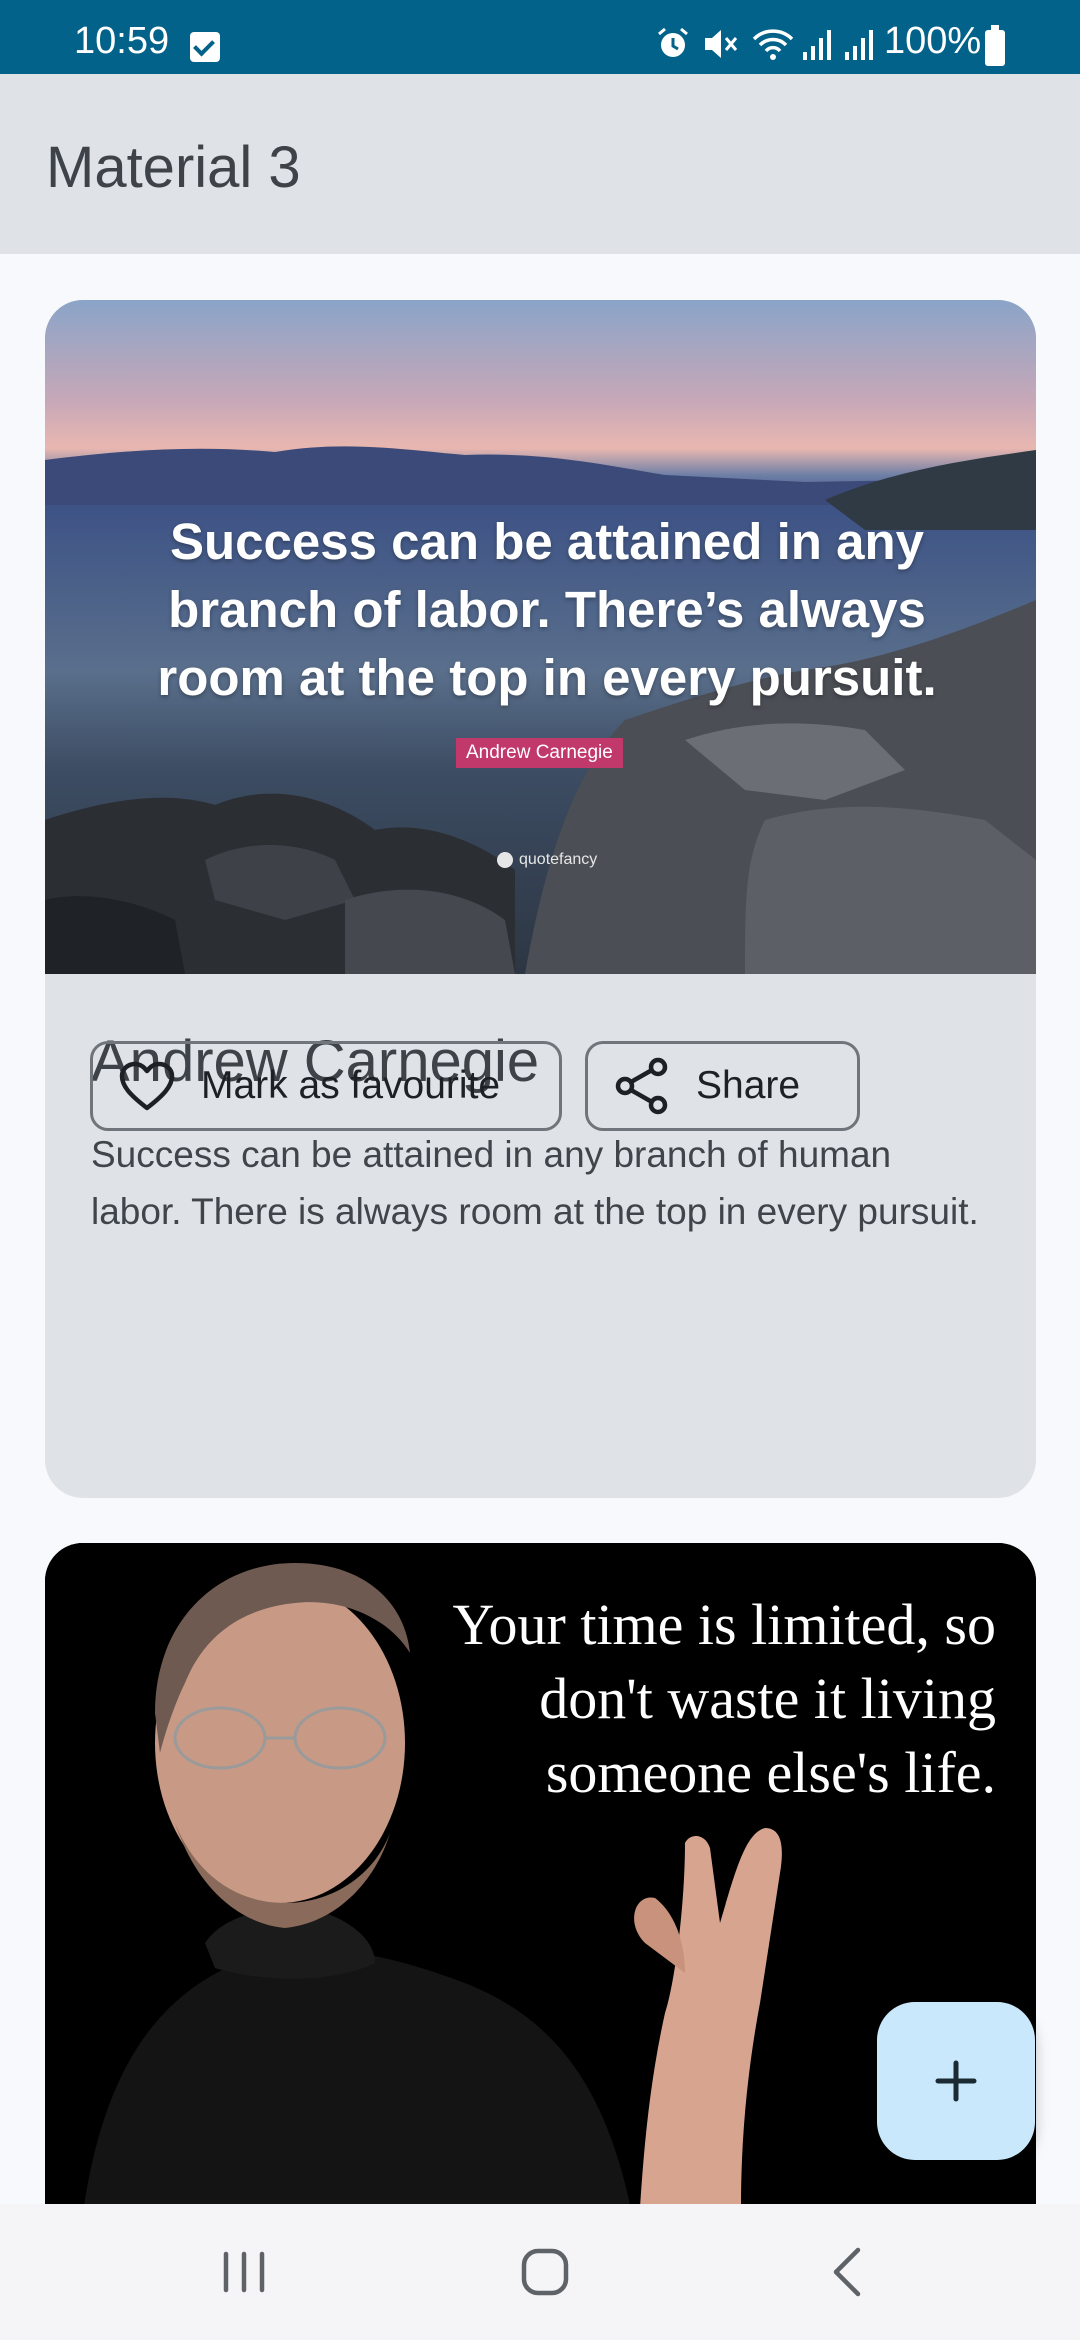  I want to click on mark-favourite-button: Mark as favourite, so click(326, 1086).